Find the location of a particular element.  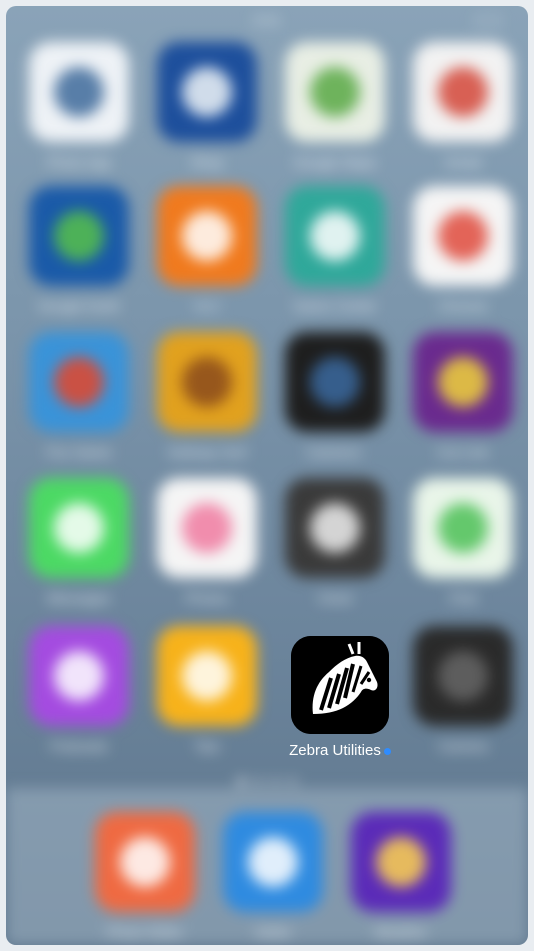

tips-icon is located at coordinates (207, 676).